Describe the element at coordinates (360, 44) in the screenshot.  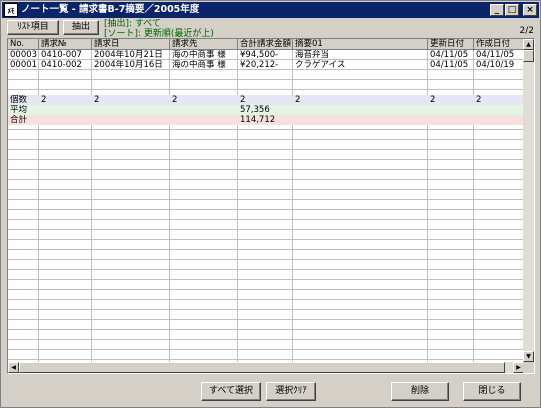
I see `column-header-summary01: 摘要01` at that location.